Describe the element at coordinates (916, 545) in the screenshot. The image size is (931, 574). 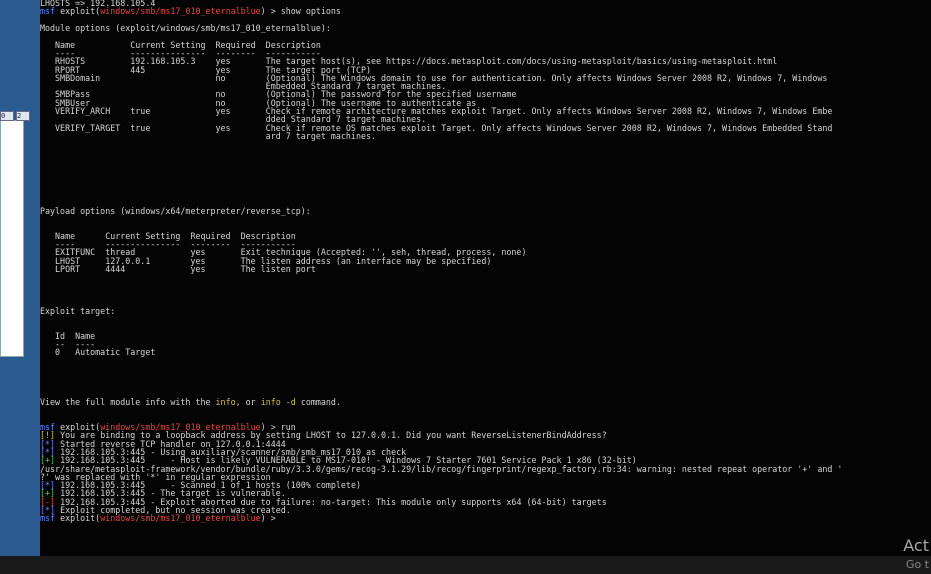
I see `activate-windows-watermark: Act` at that location.